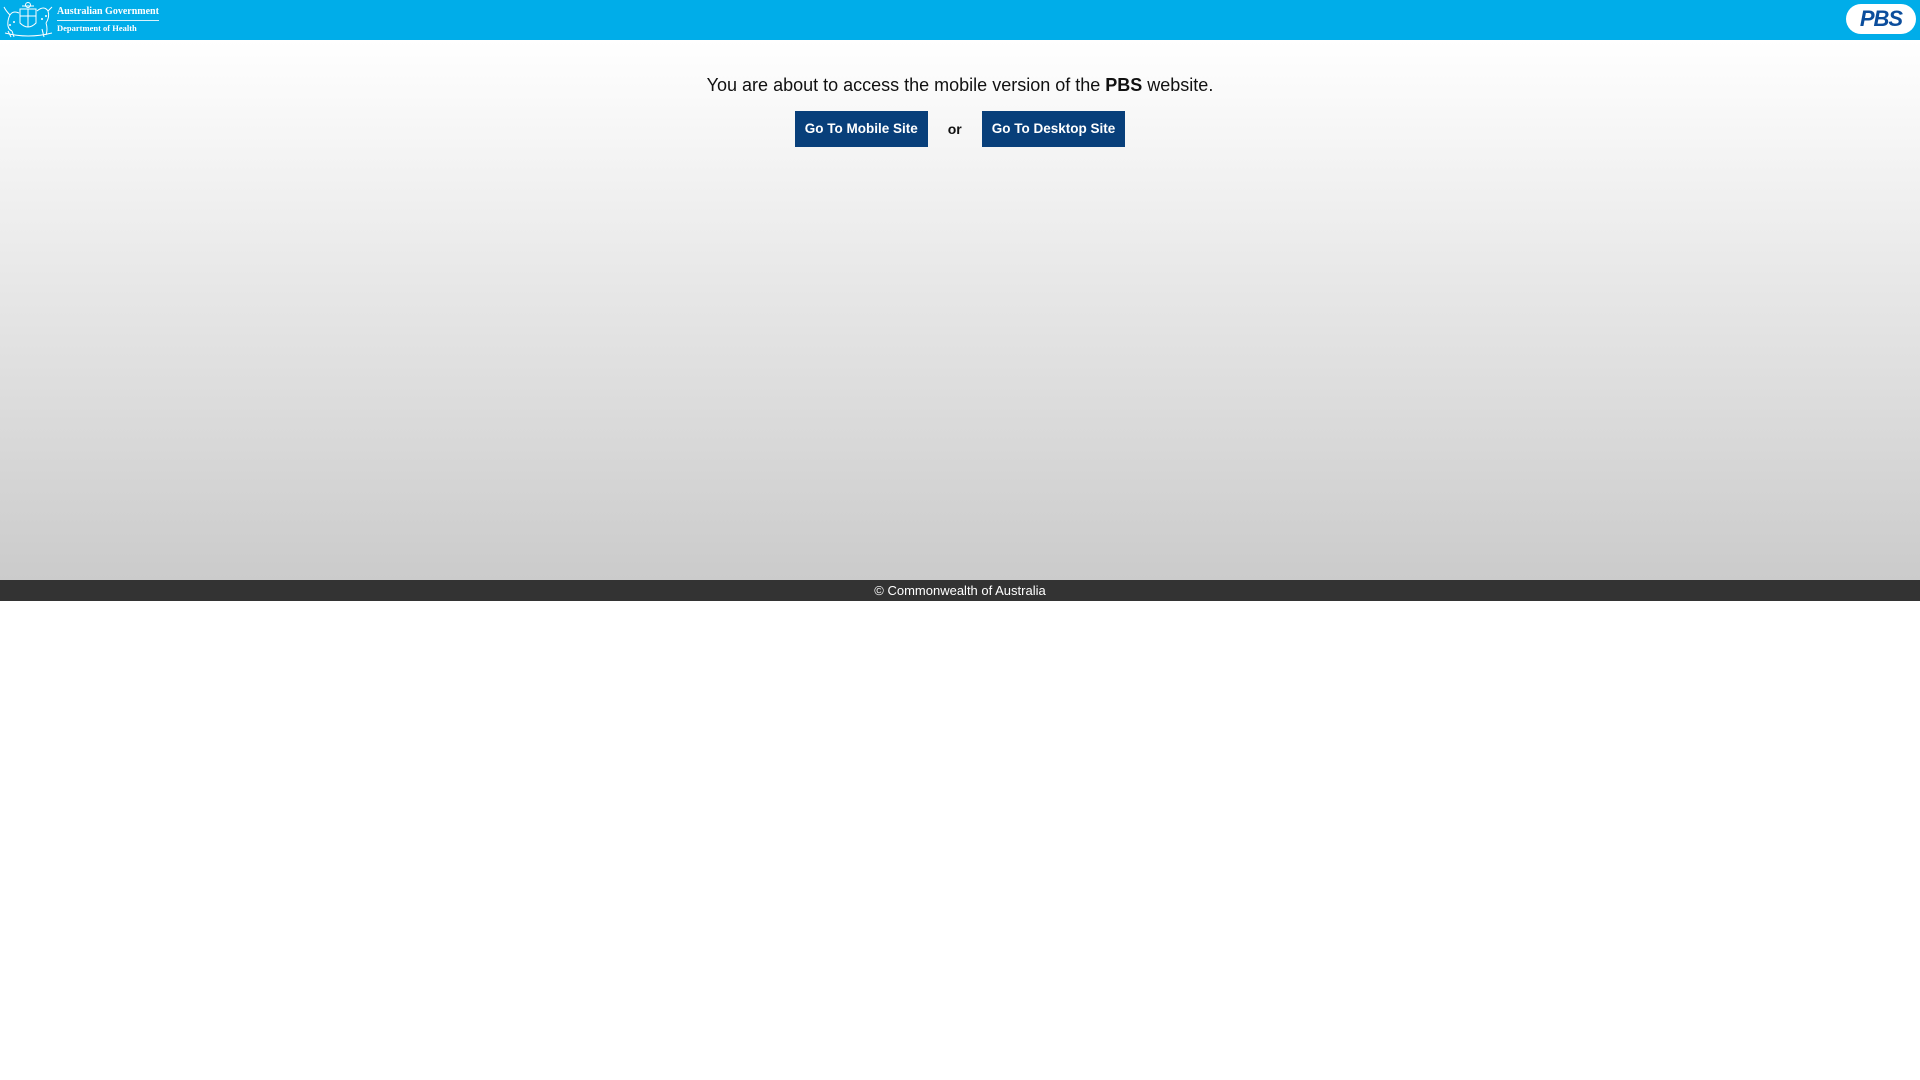 This screenshot has height=1080, width=1920. Describe the element at coordinates (1053, 129) in the screenshot. I see `go-to-desktop-site-button: Go To Desktop Site` at that location.